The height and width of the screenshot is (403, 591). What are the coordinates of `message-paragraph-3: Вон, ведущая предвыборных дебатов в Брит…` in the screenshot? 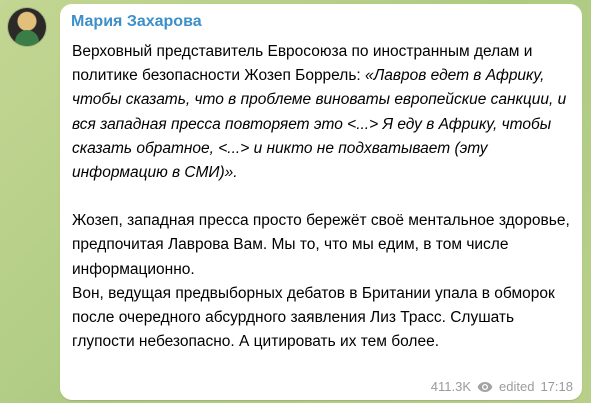 It's located at (313, 317).